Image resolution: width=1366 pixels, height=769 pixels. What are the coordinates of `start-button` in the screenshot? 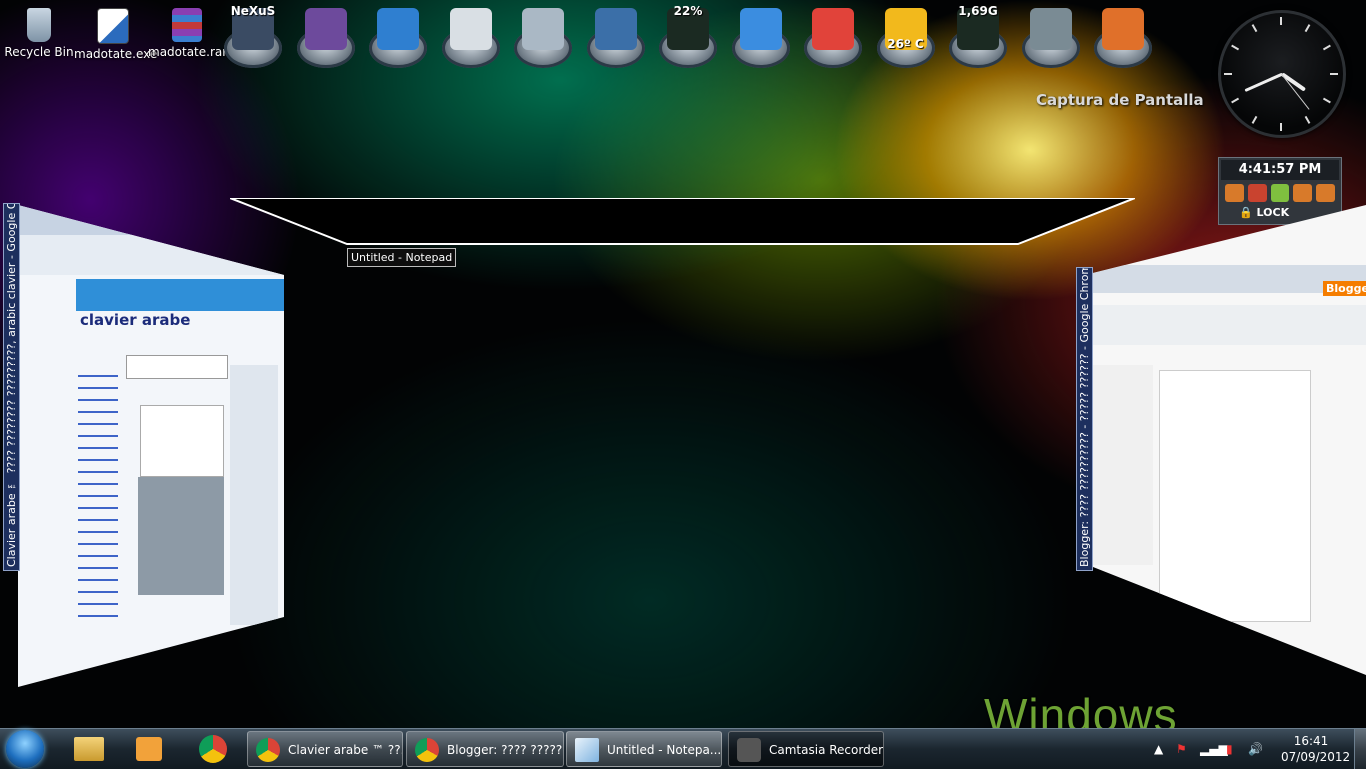 It's located at (25, 749).